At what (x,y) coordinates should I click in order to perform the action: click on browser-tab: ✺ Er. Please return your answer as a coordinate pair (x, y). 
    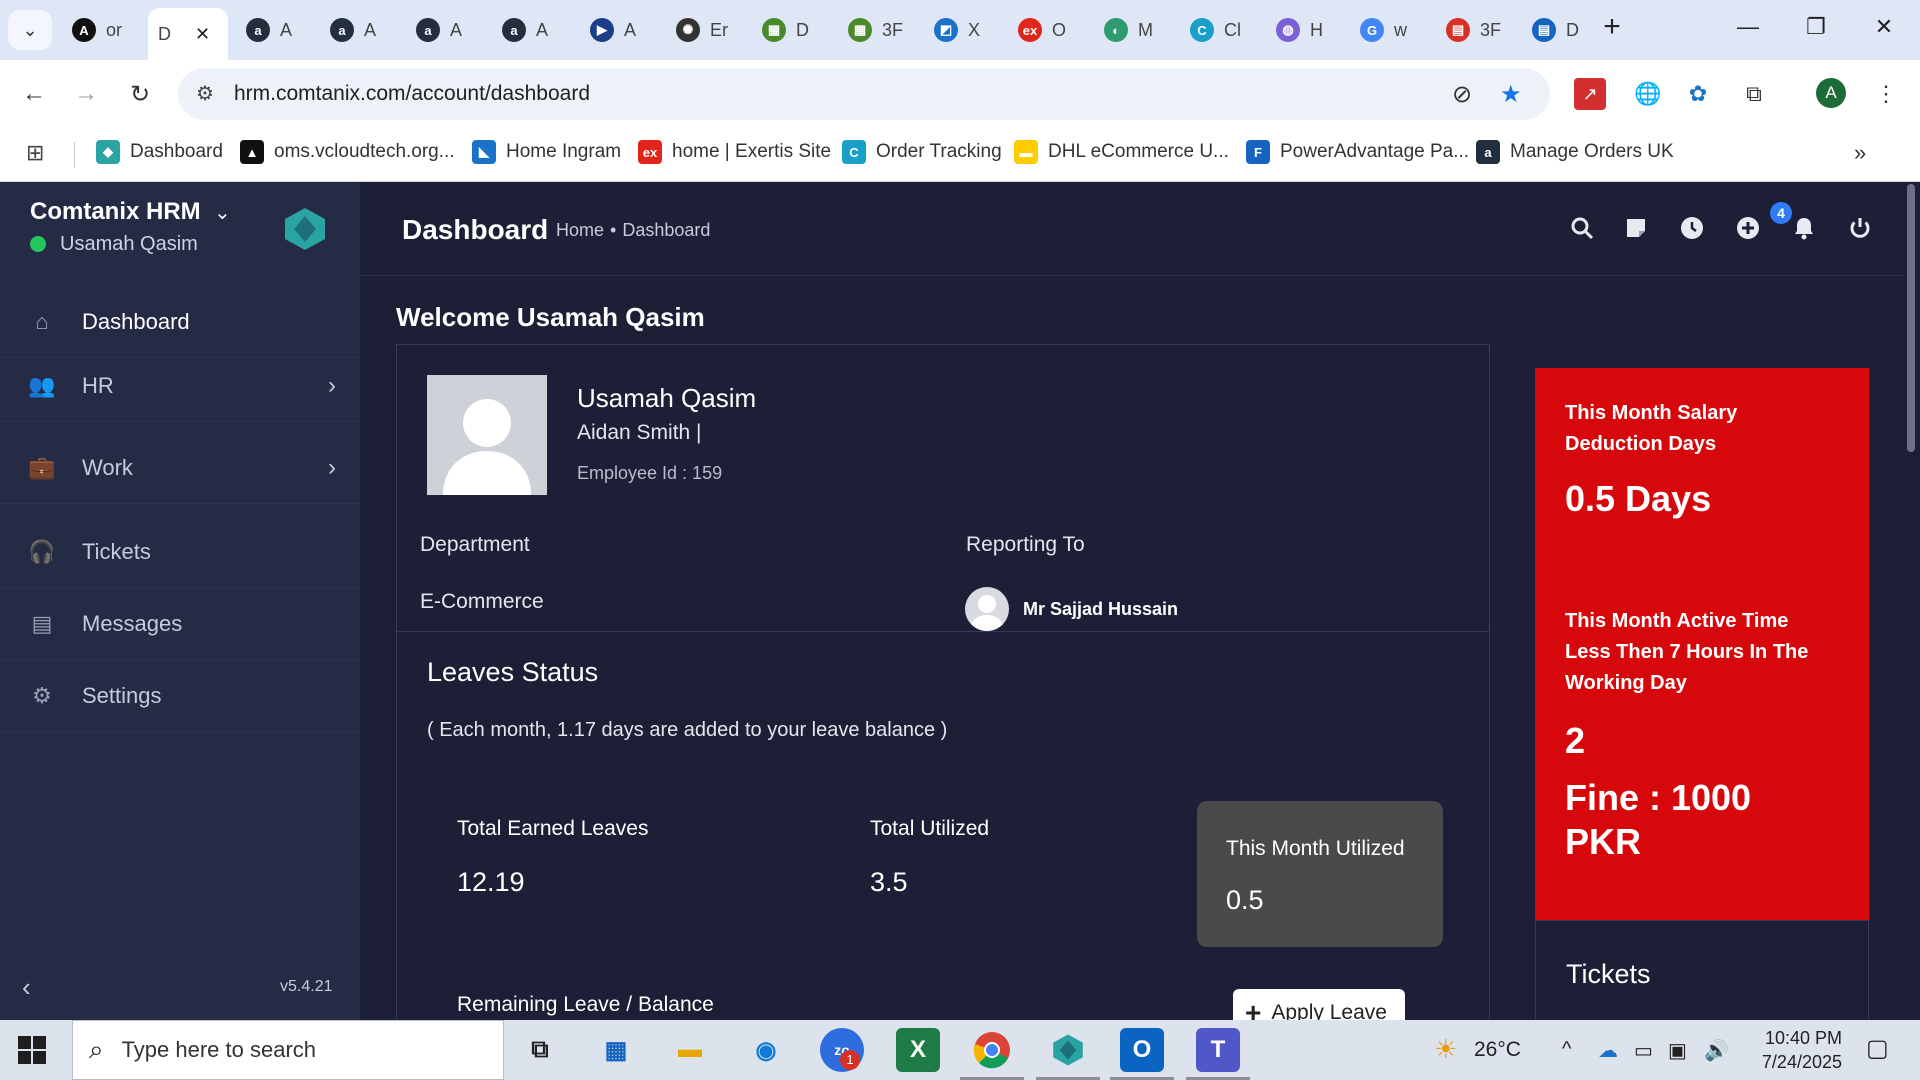
    Looking at the image, I should click on (706, 30).